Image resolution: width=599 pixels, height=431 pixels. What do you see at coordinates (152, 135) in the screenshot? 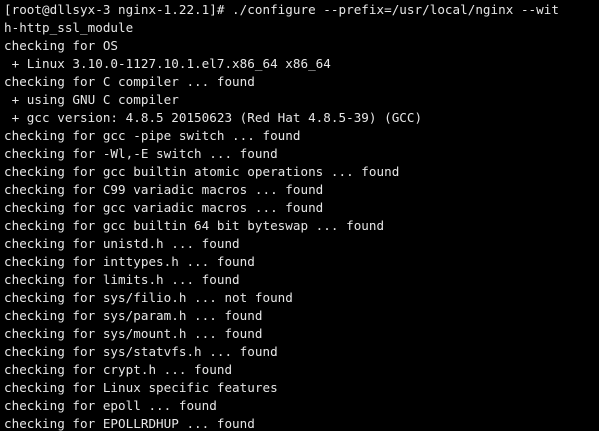
I see `output-line: checking for gcc -pipe switch ... found` at bounding box center [152, 135].